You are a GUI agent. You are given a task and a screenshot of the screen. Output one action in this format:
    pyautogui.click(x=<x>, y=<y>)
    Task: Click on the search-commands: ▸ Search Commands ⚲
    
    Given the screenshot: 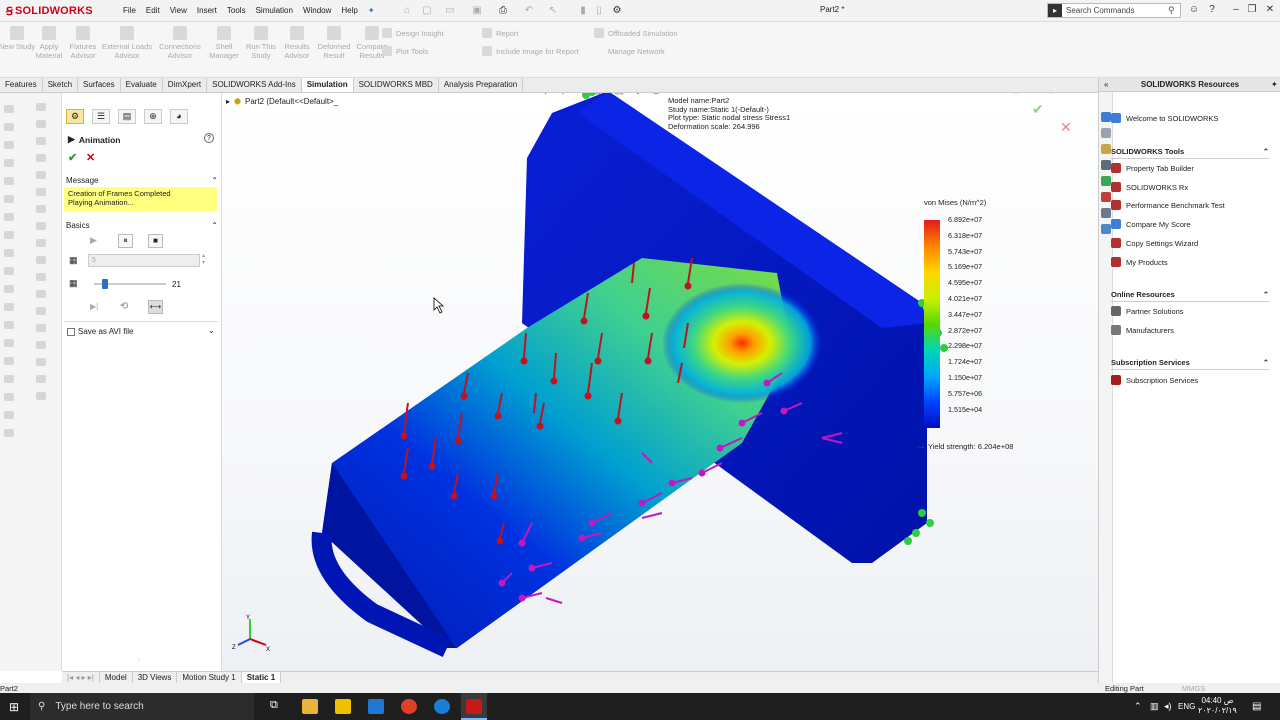 What is the action you would take?
    pyautogui.click(x=1114, y=10)
    